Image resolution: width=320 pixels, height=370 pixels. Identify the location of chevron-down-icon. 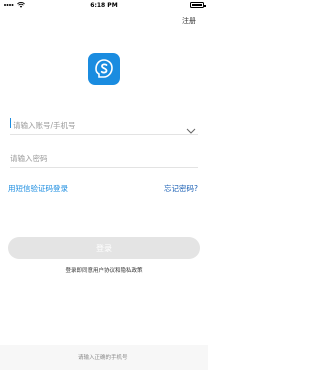
(191, 128).